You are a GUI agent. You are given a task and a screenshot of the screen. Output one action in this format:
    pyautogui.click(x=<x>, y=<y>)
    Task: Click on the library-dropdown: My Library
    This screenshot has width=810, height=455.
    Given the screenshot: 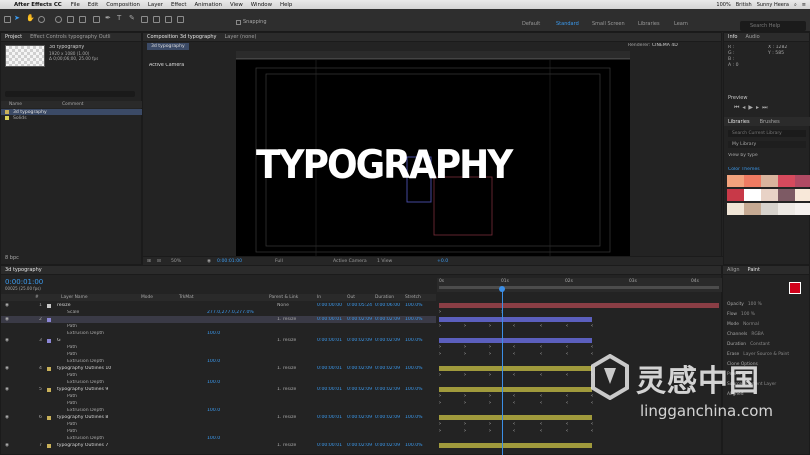 What is the action you would take?
    pyautogui.click(x=767, y=144)
    